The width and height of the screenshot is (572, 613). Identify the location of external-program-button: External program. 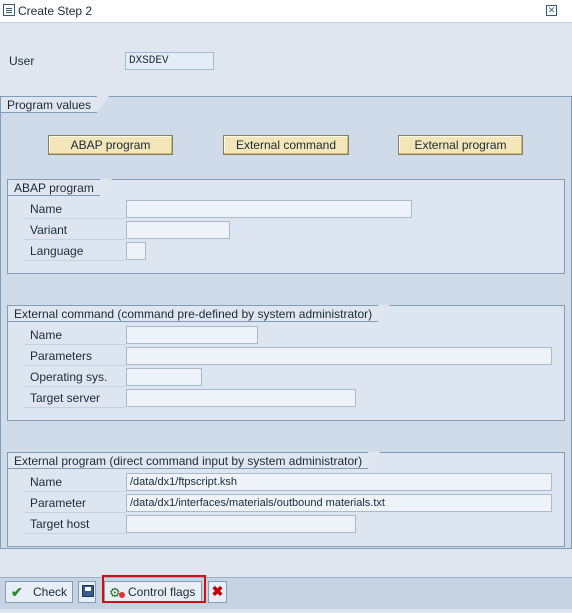
(460, 145).